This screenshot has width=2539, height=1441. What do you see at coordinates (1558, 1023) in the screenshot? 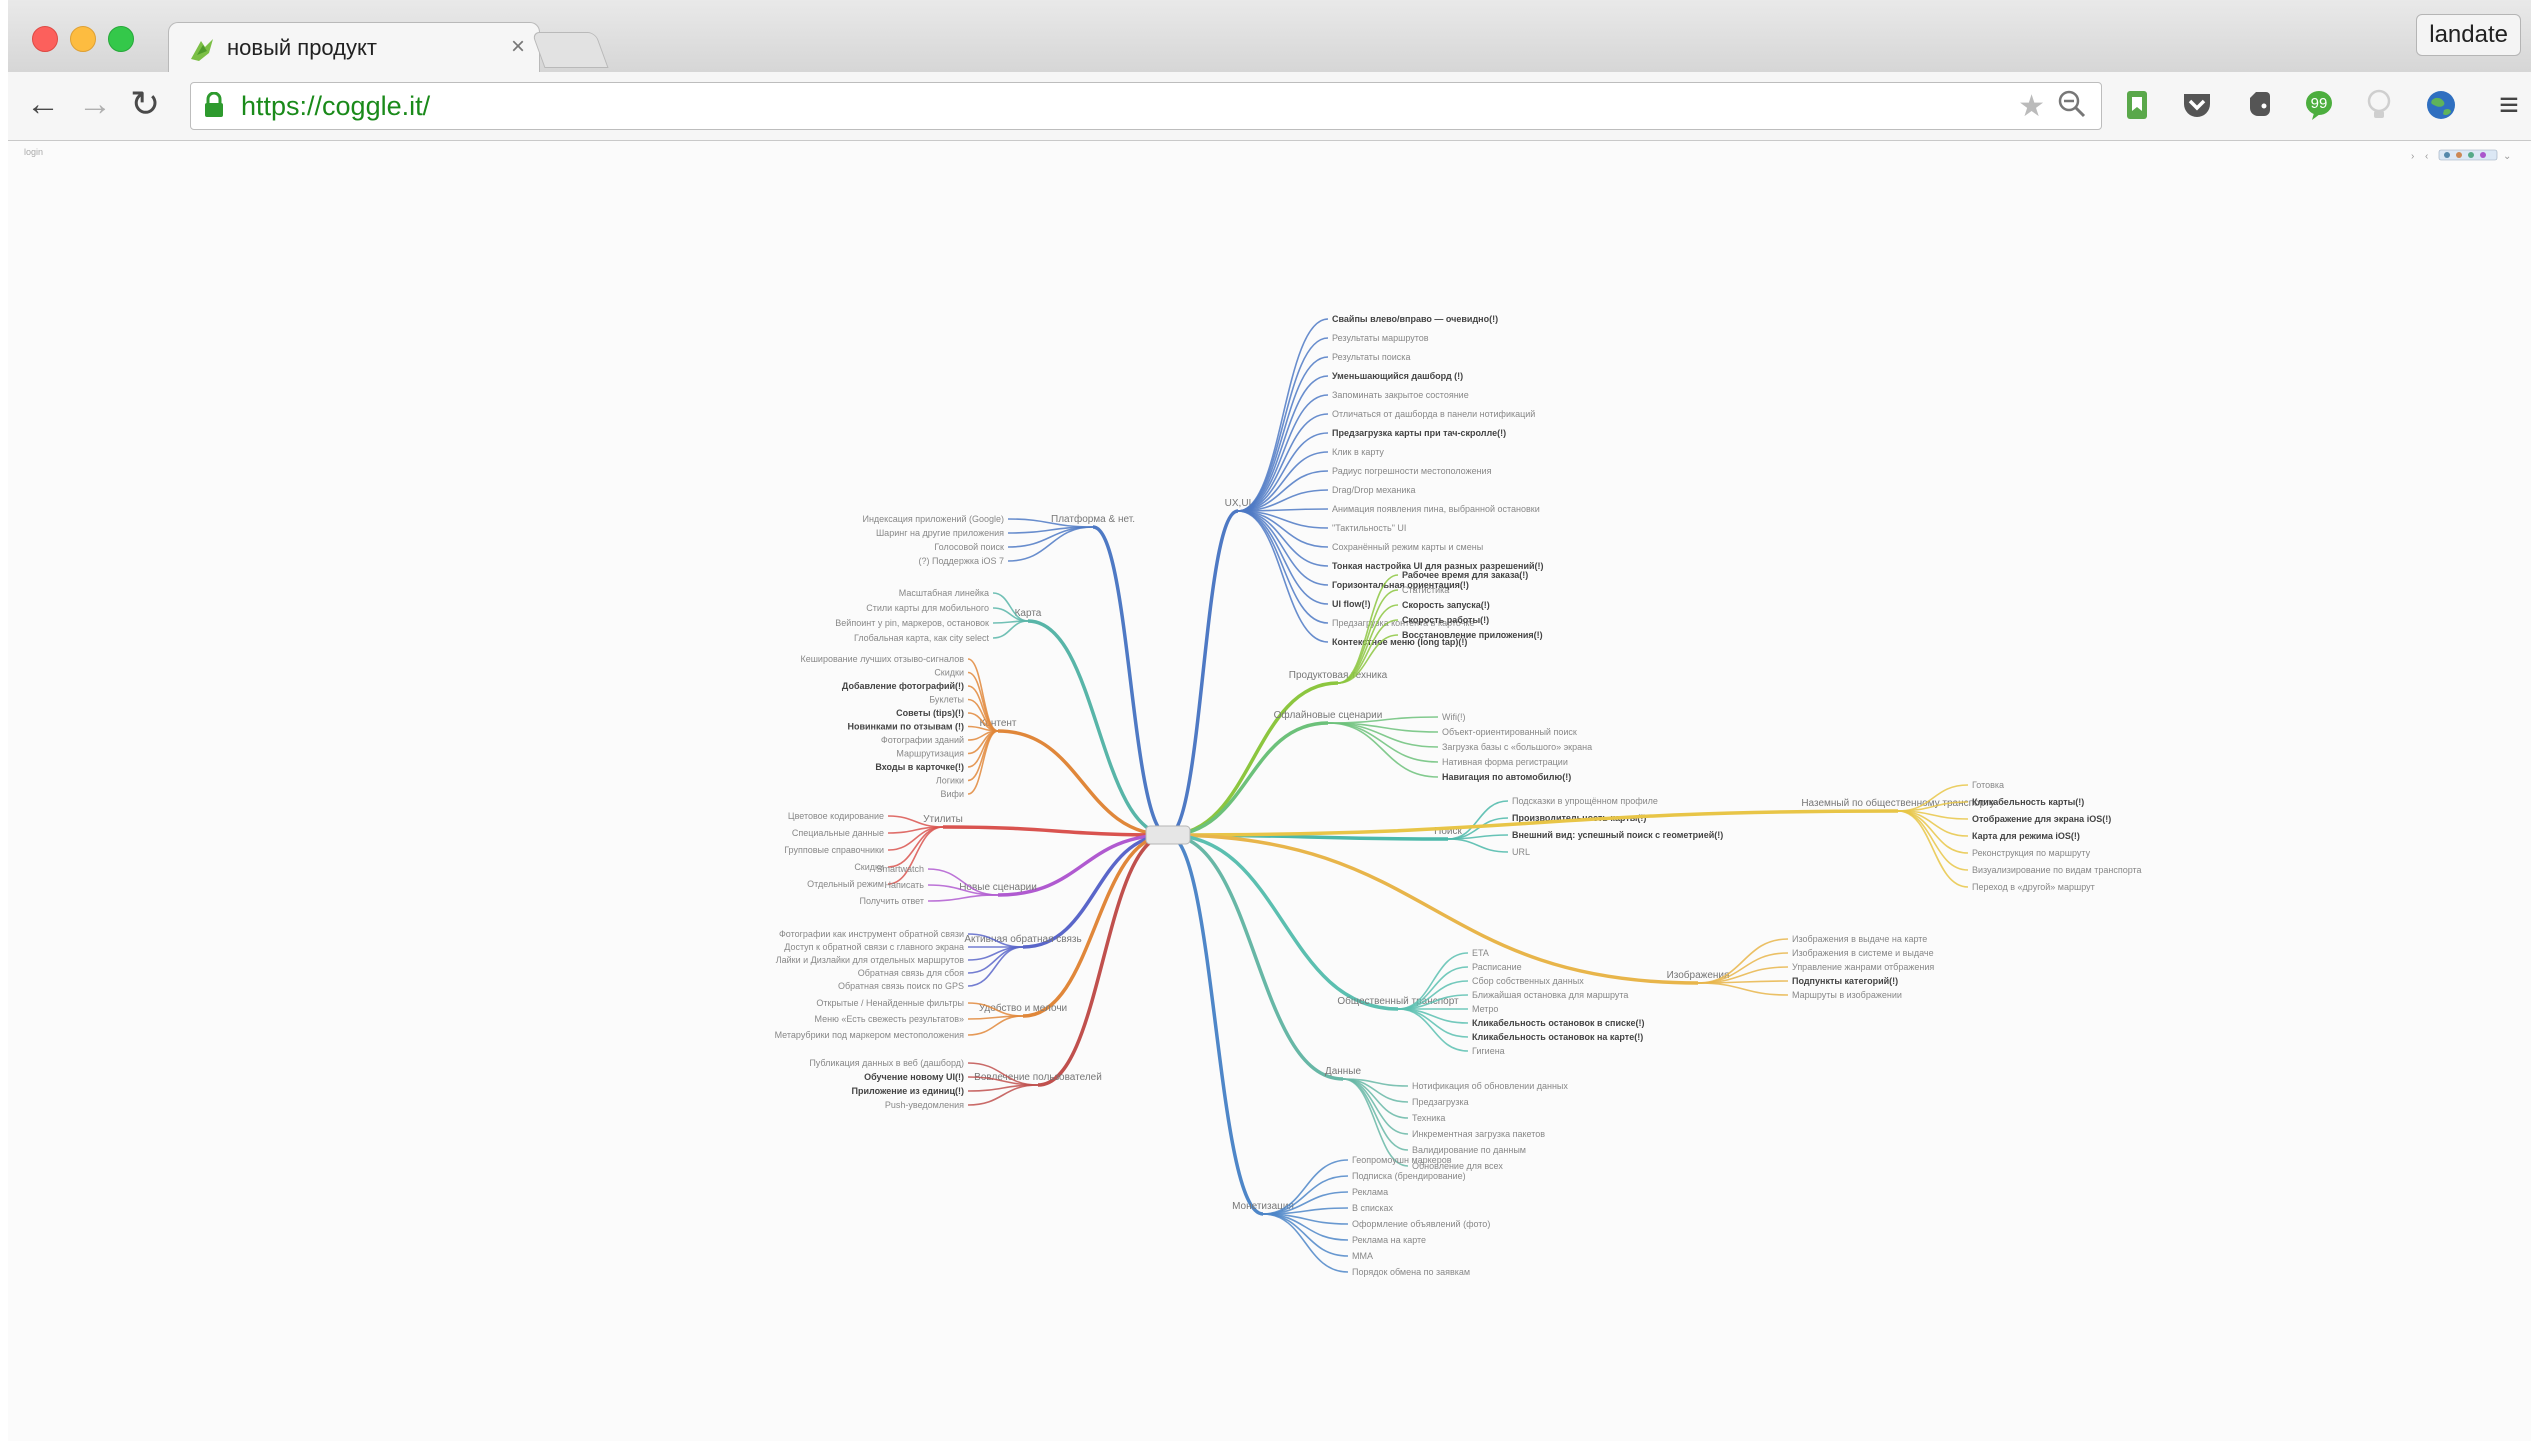
I see `mindmap-node: Кликабельность остановок в списке(!)` at bounding box center [1558, 1023].